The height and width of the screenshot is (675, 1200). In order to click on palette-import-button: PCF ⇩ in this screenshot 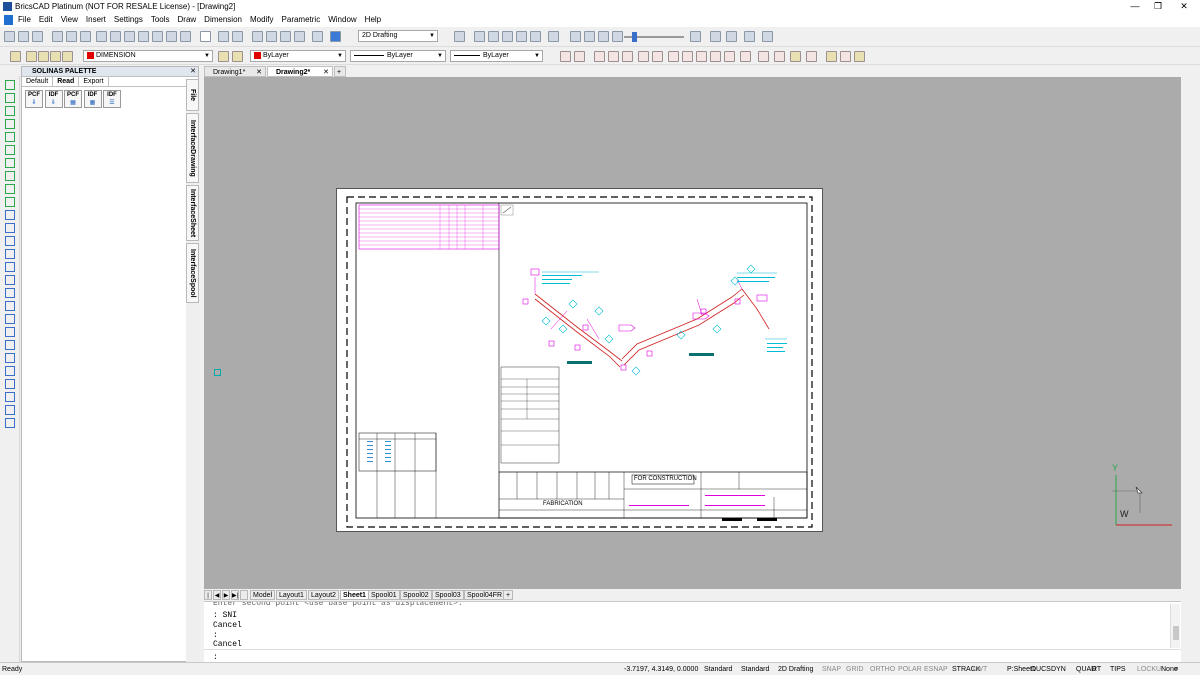, I will do `click(34, 99)`.